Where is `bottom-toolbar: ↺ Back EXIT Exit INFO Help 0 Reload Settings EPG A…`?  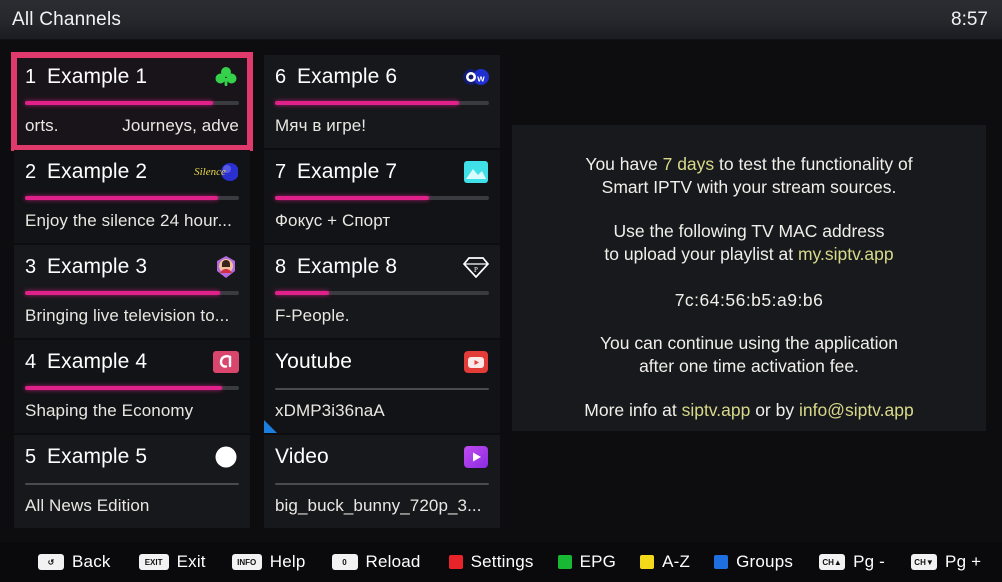 bottom-toolbar: ↺ Back EXIT Exit INFO Help 0 Reload Settings EPG A… is located at coordinates (501, 562).